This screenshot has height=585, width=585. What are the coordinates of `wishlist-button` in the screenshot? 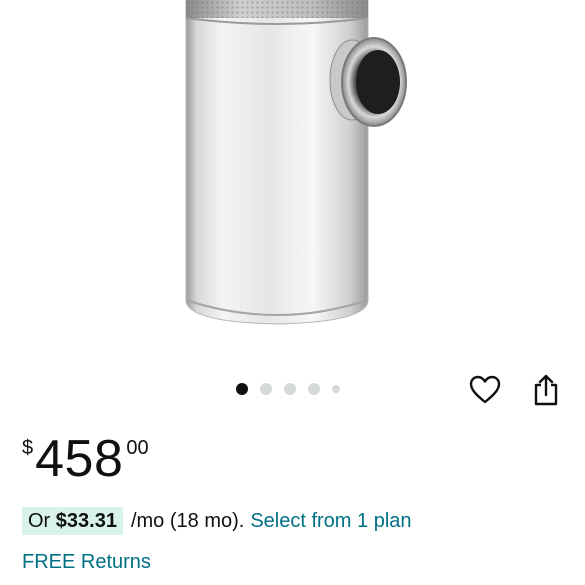 It's located at (485, 390).